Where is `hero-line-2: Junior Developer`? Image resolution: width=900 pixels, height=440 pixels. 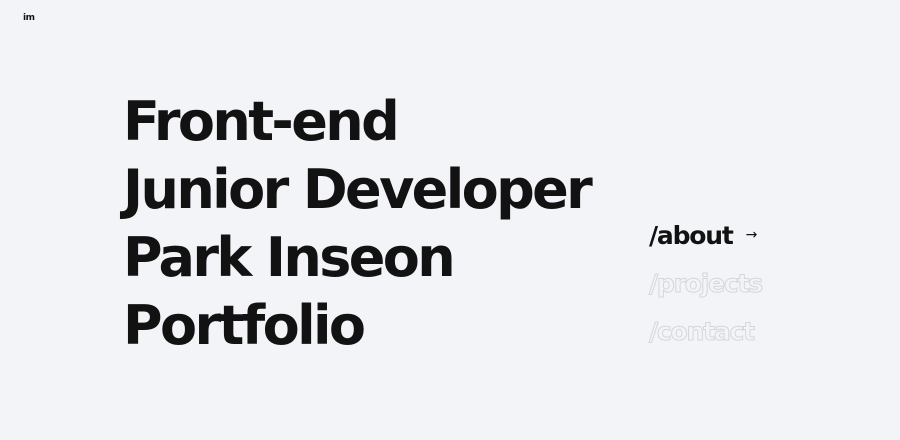 hero-line-2: Junior Developer is located at coordinates (358, 189).